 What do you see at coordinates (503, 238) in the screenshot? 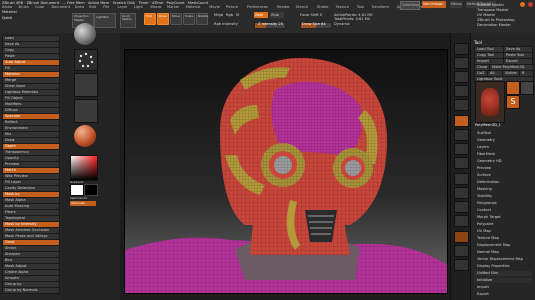
I see `section-texture-map: Texture Map` at bounding box center [503, 238].